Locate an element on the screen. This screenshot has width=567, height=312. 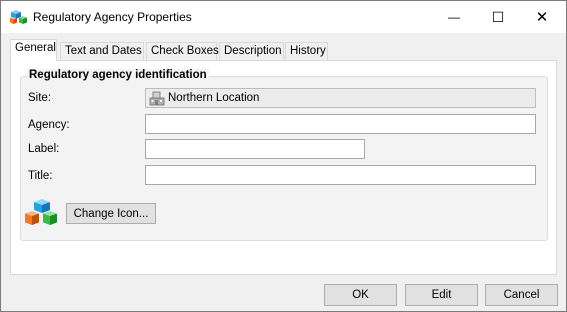
tab-text-and-dates: Text and Dates is located at coordinates (102, 51).